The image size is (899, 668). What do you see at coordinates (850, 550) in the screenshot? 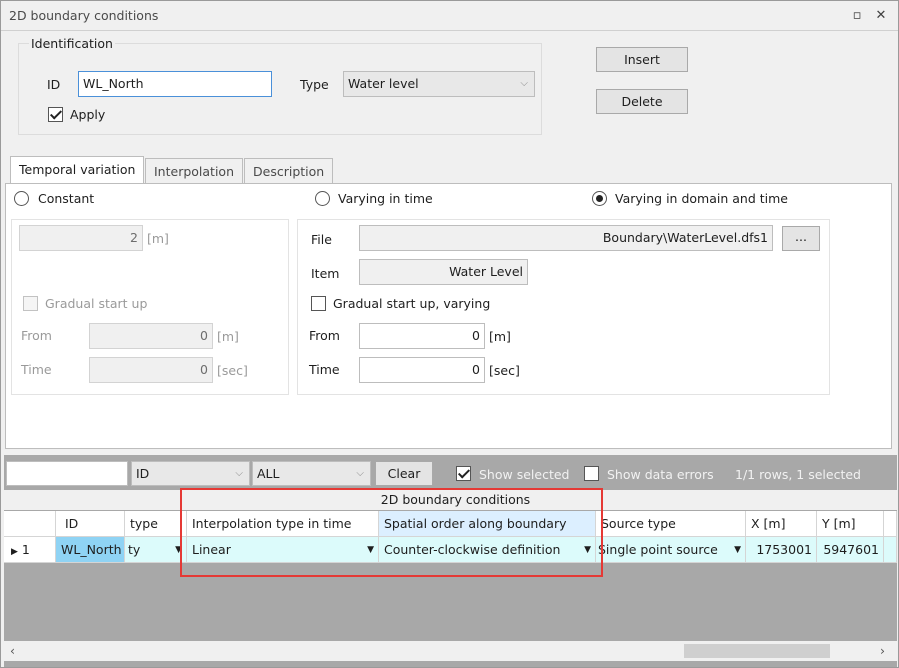
I see `cell-y: 5947601` at bounding box center [850, 550].